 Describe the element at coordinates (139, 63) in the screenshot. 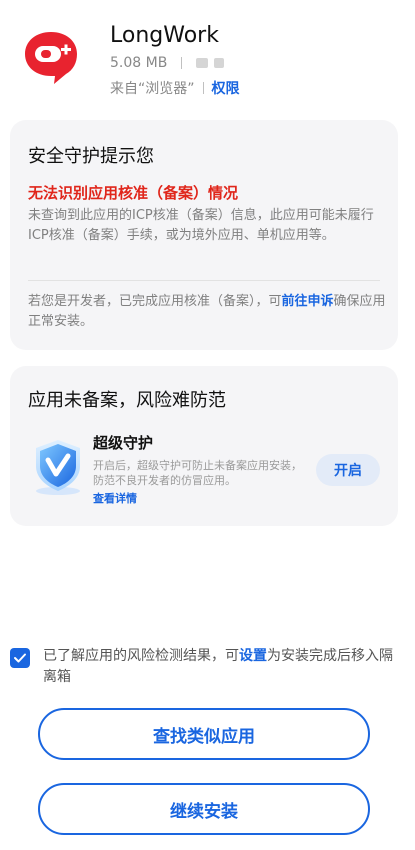

I see `app-size: 5.08 MB` at that location.